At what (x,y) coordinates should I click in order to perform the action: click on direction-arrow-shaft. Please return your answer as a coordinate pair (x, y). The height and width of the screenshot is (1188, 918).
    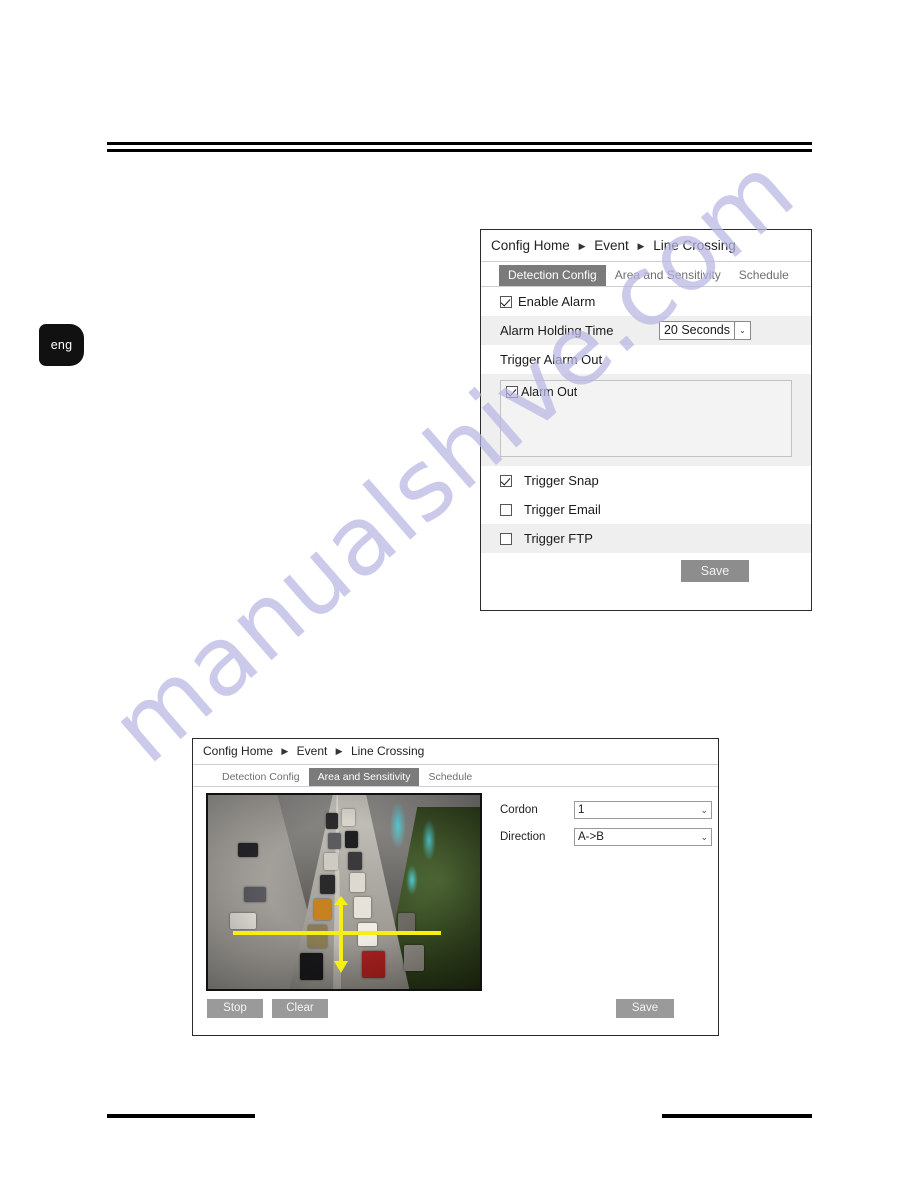
    Looking at the image, I should click on (341, 932).